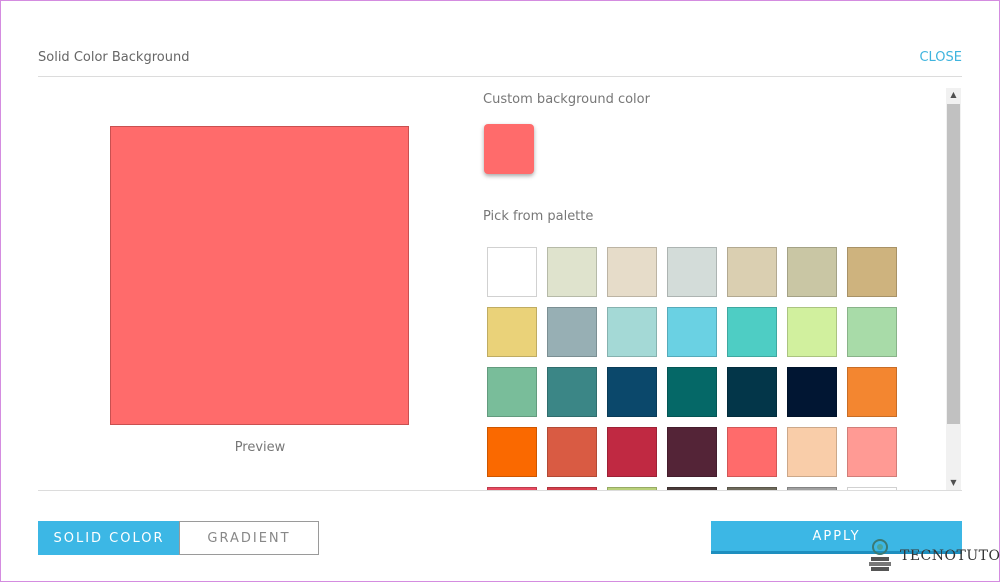 This screenshot has height=582, width=1000. What do you see at coordinates (500, 490) in the screenshot?
I see `footer-divider` at bounding box center [500, 490].